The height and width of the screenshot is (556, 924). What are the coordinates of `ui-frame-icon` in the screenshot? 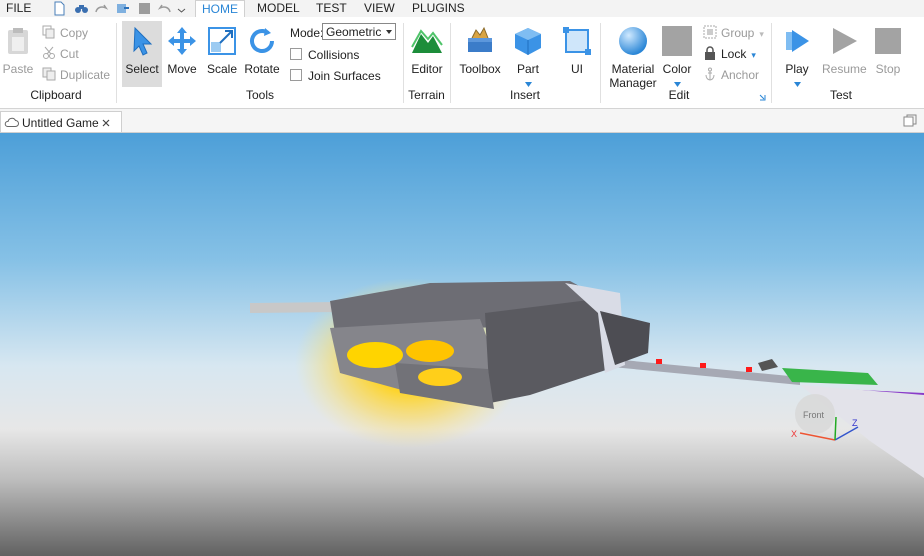 It's located at (577, 41).